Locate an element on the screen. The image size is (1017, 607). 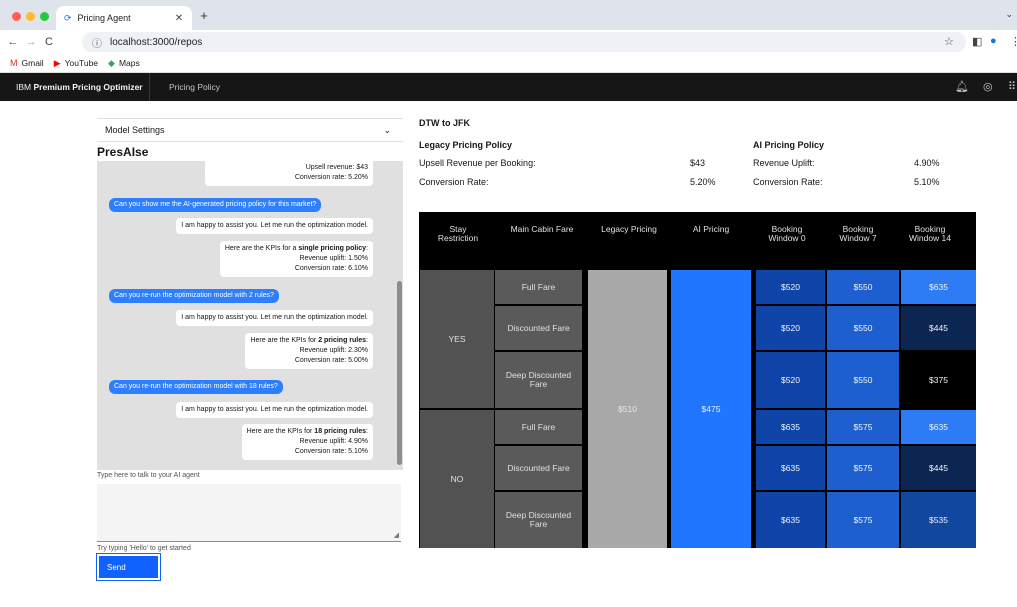
message-line: Conversion rate: 5.00% is located at coordinates (331, 360).